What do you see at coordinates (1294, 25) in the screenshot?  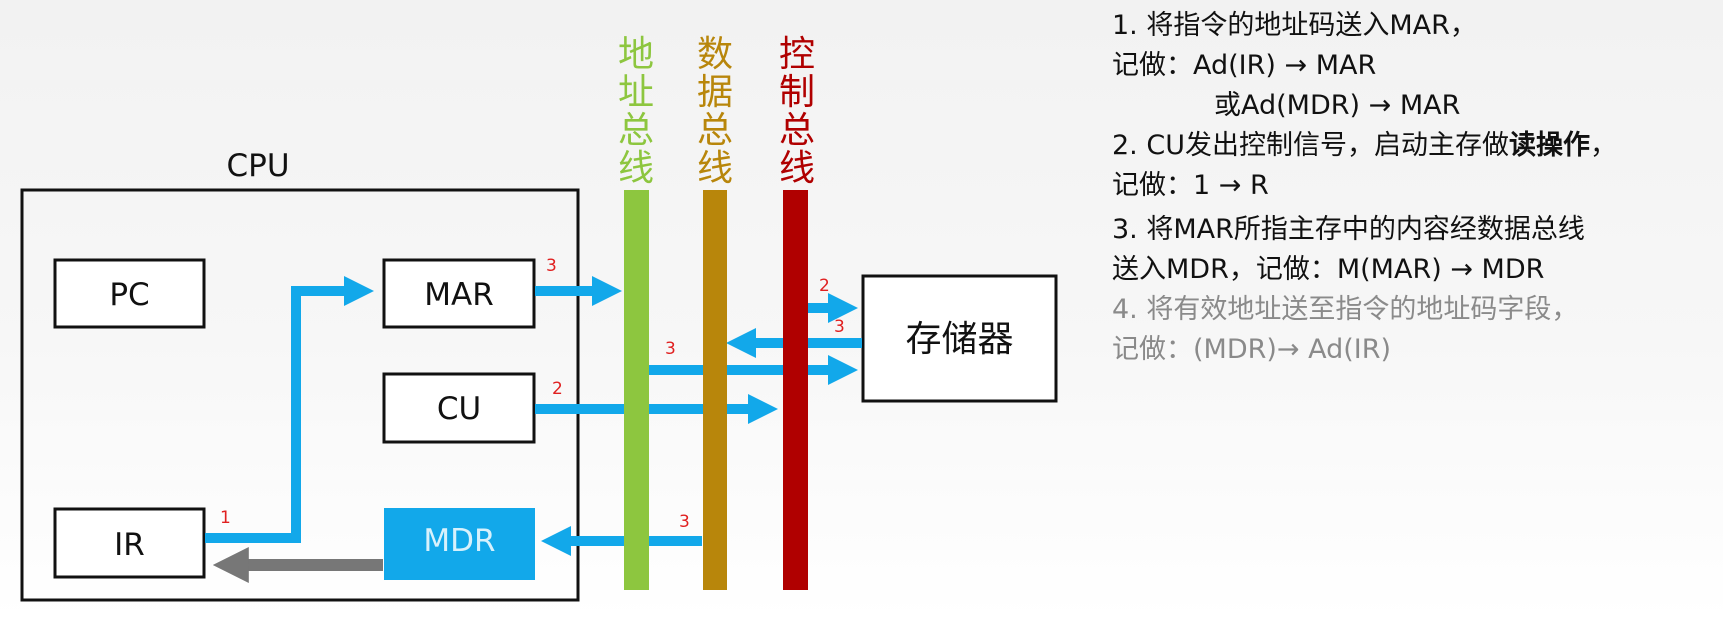 I see `step-line: 1. 将指令的地址码送入MAR，` at bounding box center [1294, 25].